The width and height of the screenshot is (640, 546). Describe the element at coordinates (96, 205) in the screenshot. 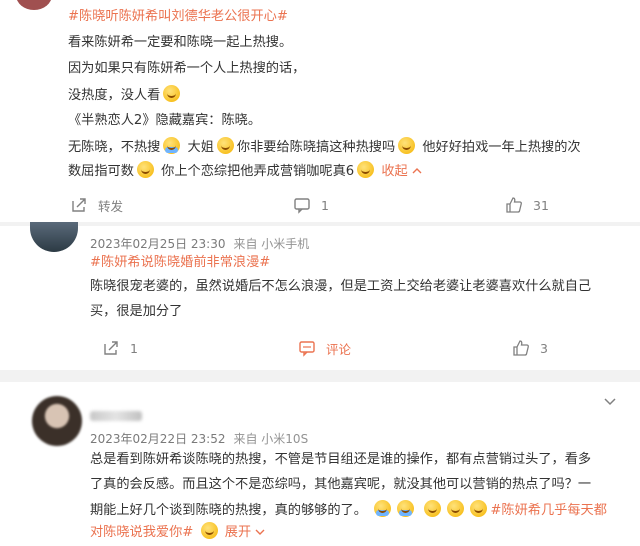

I see `share-button: 转发` at that location.